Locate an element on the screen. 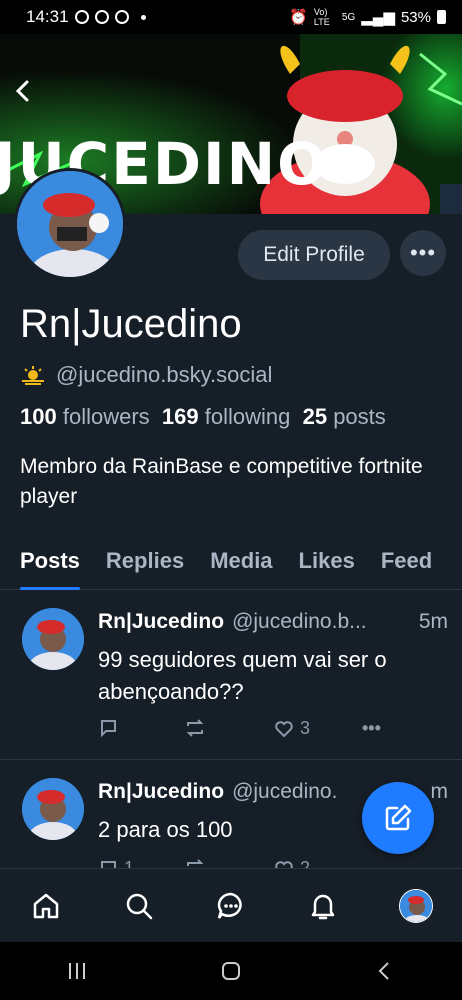 Image resolution: width=462 pixels, height=1000 pixels. reply-button is located at coordinates (108, 728).